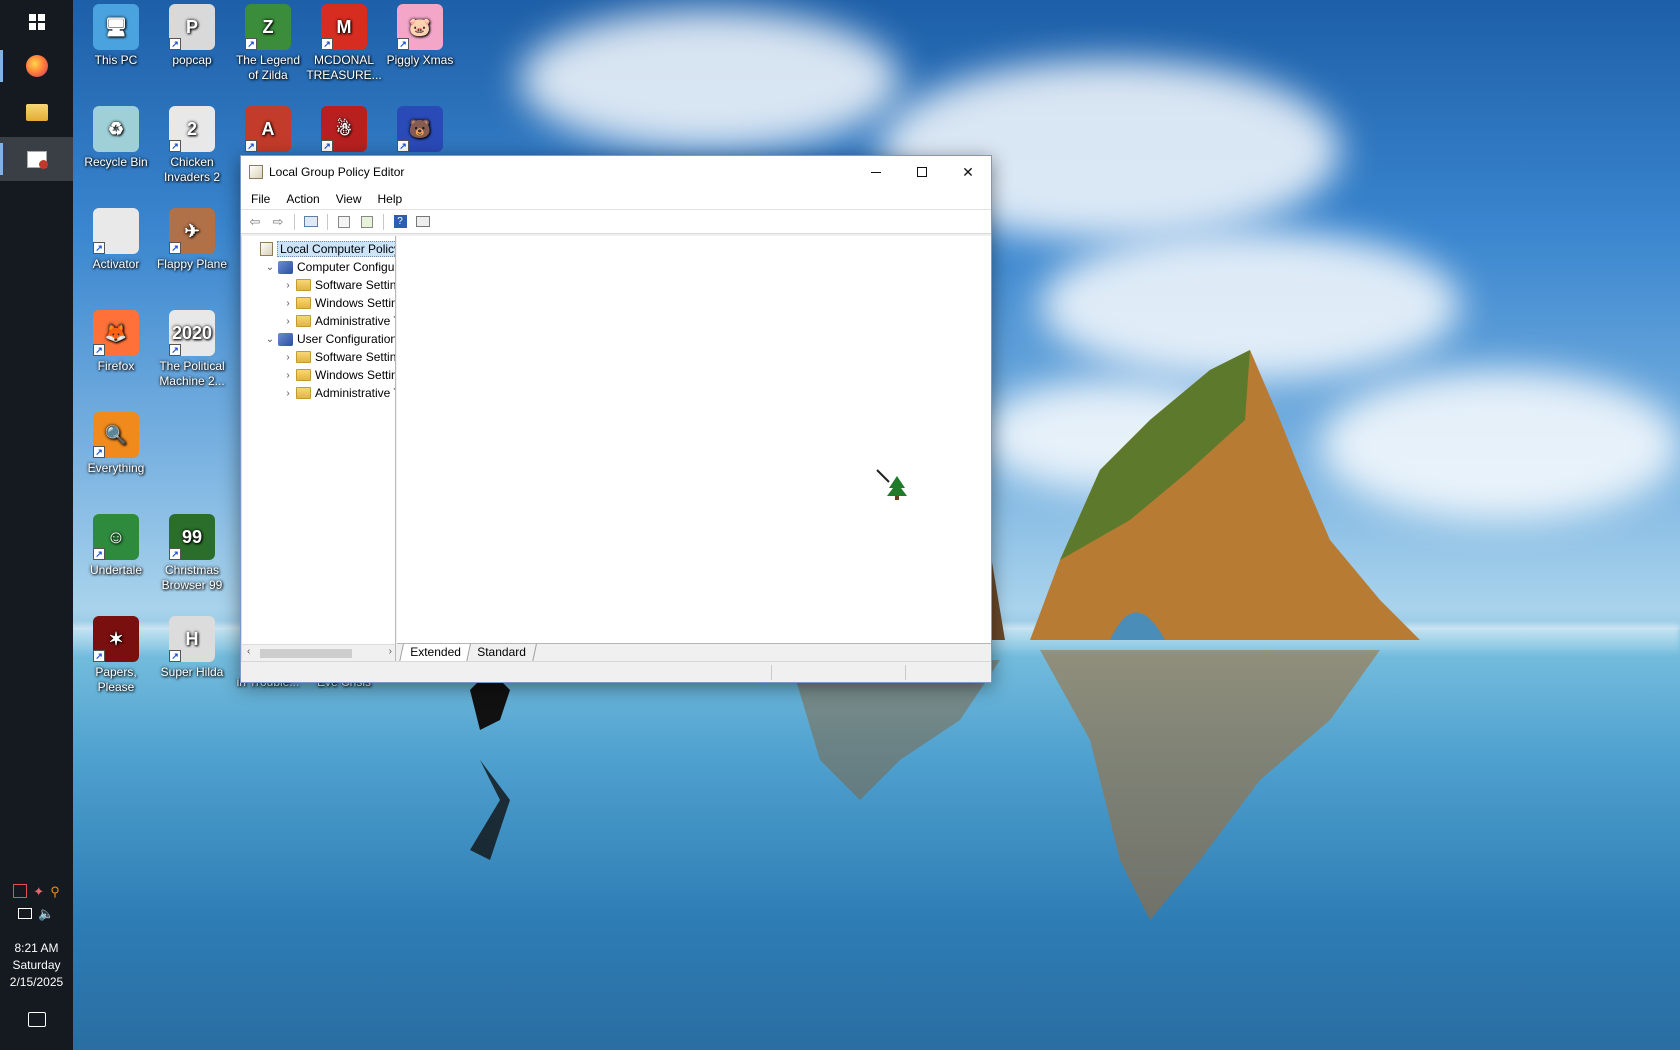  Describe the element at coordinates (329, 267) in the screenshot. I see `tree-node: ⌄ Computer Configuration` at that location.